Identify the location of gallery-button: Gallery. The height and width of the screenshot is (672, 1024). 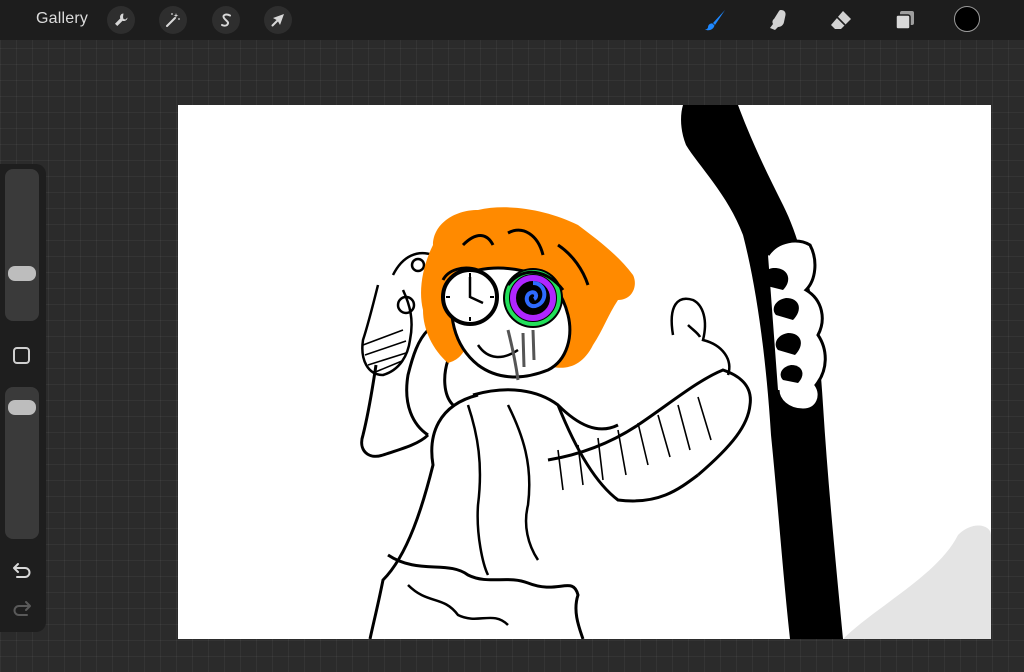
(62, 19).